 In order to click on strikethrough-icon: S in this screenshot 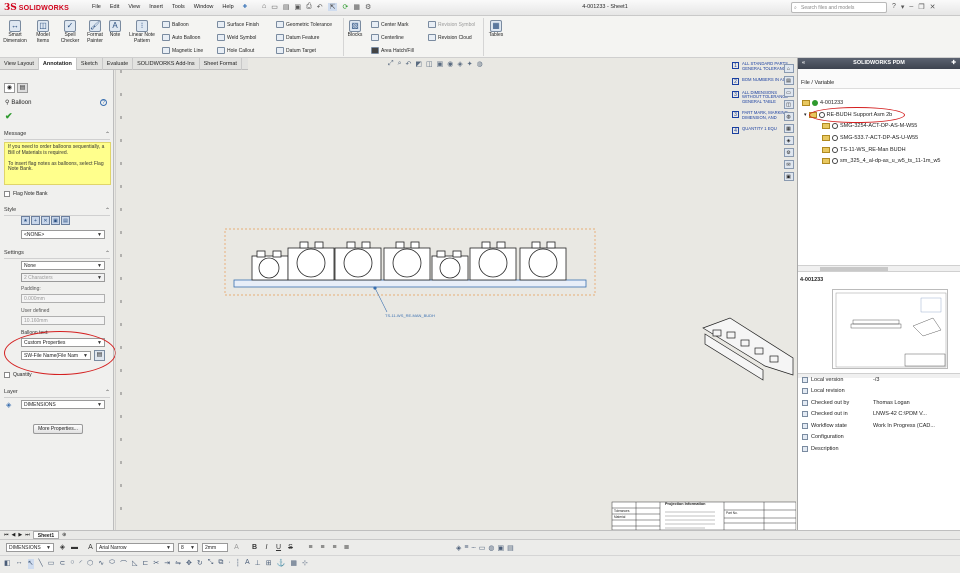, I will do `click(290, 547)`.